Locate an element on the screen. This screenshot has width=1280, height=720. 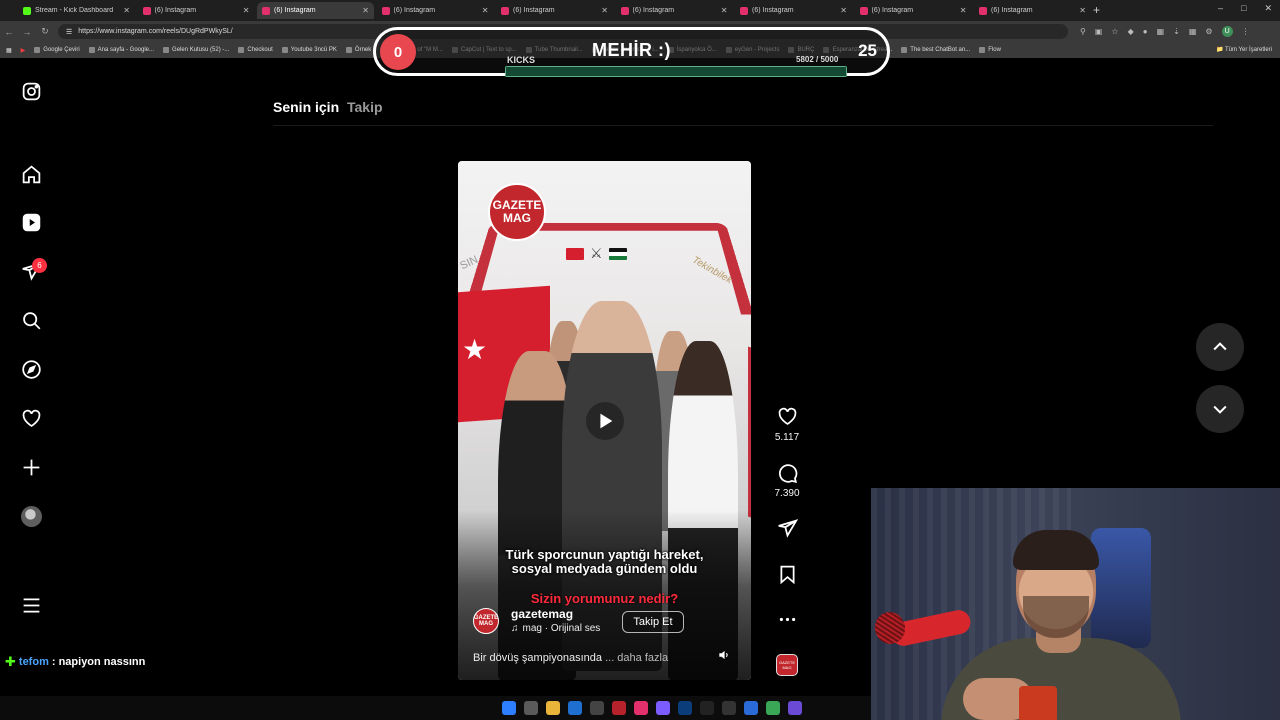
settings-icon: ⚙ is located at coordinates (1208, 31).